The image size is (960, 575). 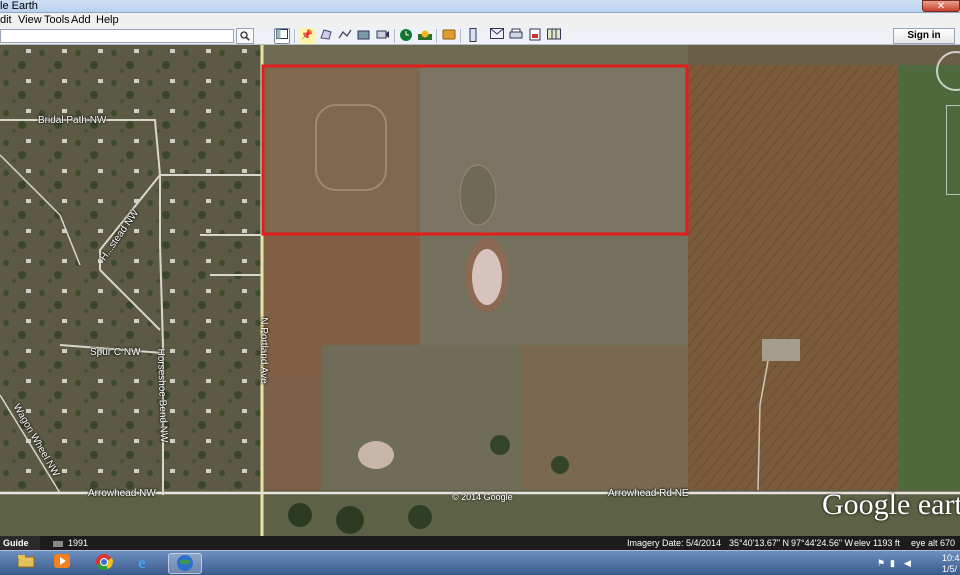 I want to click on media-player-icon, so click(x=62, y=563).